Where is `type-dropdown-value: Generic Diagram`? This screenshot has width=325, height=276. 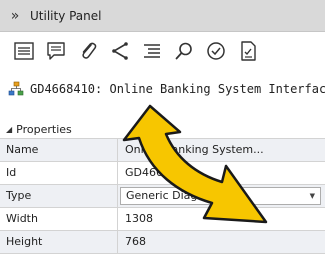 type-dropdown-value: Generic Diagram is located at coordinates (173, 195).